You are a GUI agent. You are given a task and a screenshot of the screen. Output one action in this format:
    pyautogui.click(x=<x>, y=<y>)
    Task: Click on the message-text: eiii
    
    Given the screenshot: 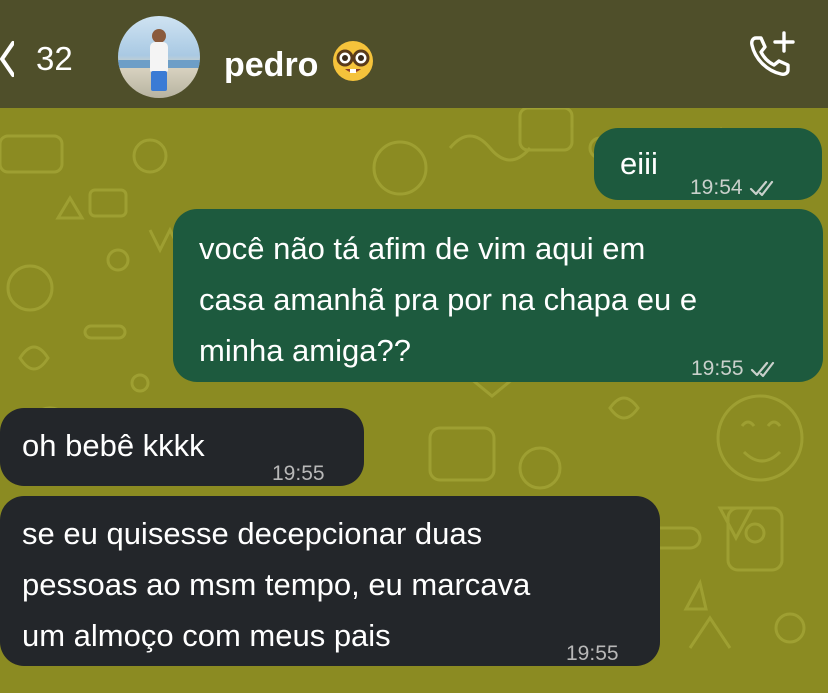 What is the action you would take?
    pyautogui.click(x=639, y=163)
    